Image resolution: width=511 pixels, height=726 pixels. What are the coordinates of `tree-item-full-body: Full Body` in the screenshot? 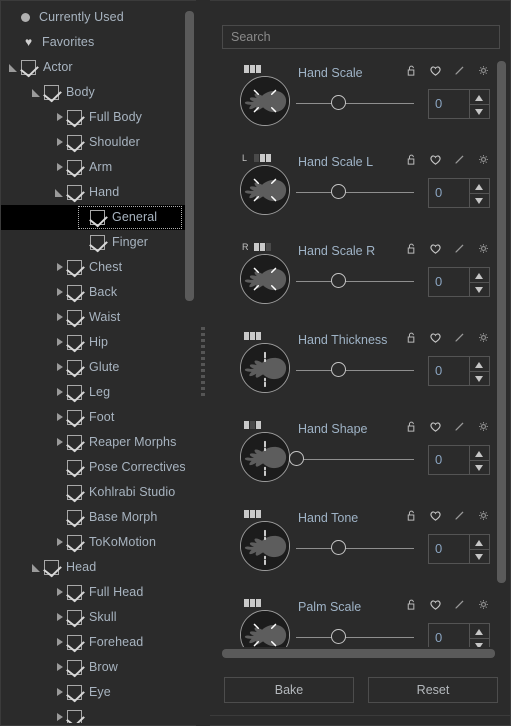 It's located at (95, 117).